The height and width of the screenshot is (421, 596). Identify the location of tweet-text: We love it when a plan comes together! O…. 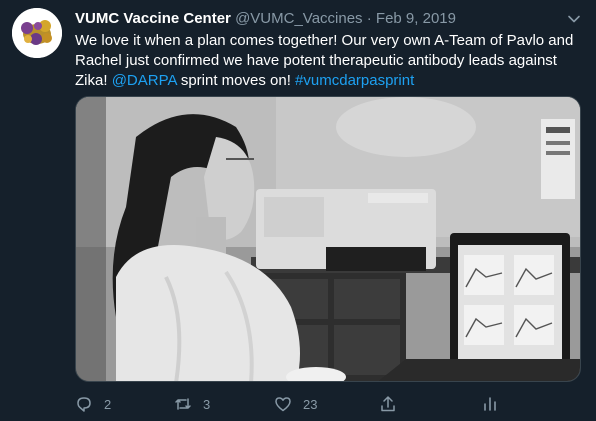
(327, 61).